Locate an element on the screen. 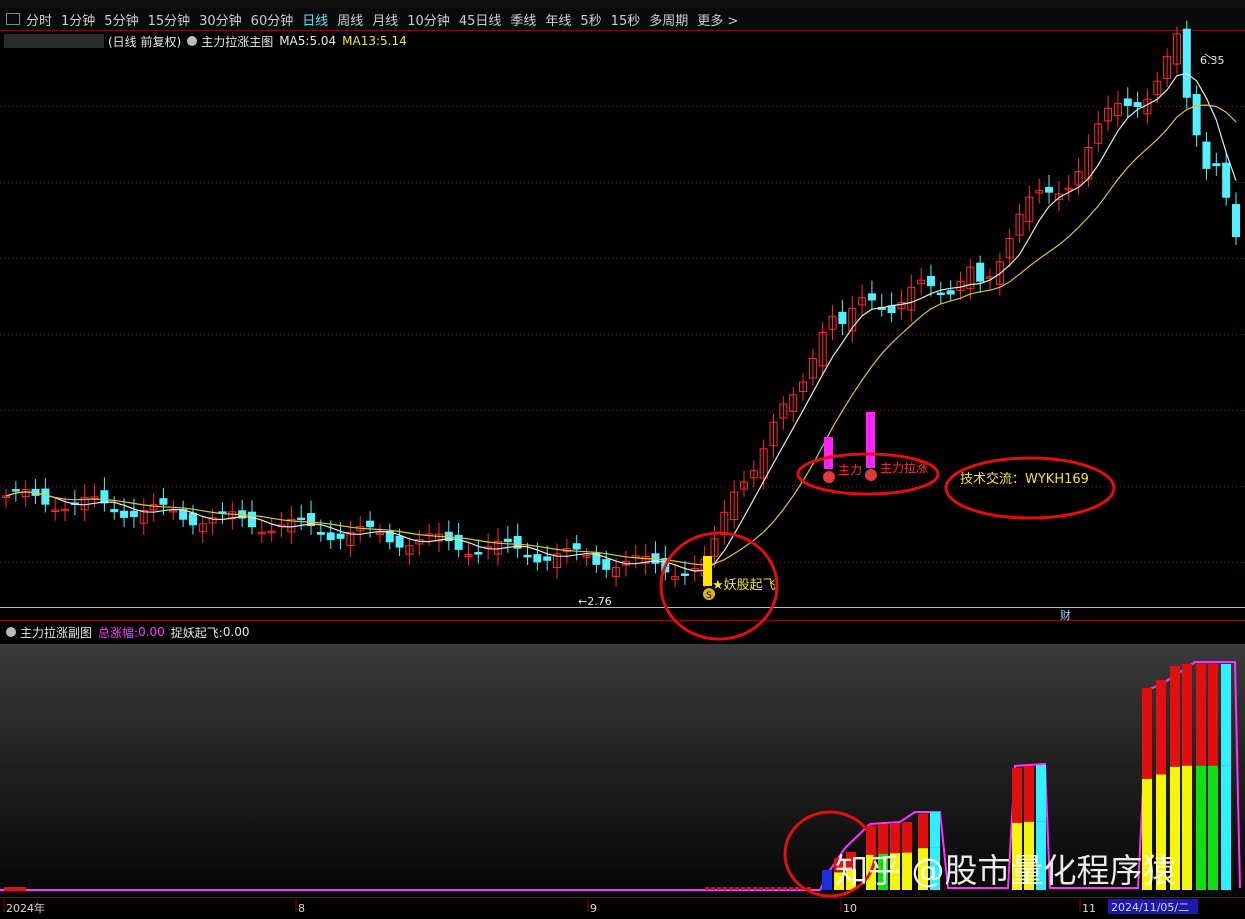 This screenshot has width=1245, height=919. high-price-label: 6.35 is located at coordinates (1212, 60).